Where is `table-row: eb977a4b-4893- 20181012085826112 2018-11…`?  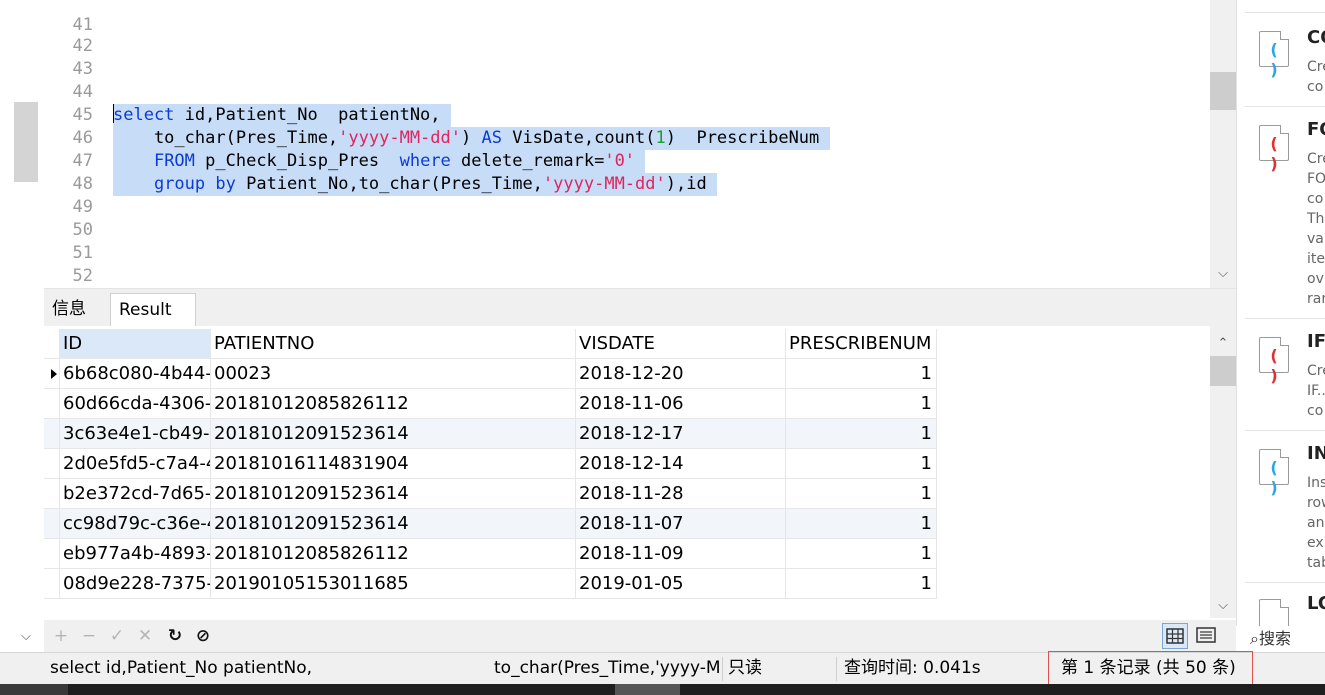
table-row: eb977a4b-4893- 20181012085826112 2018-11… is located at coordinates (490, 554).